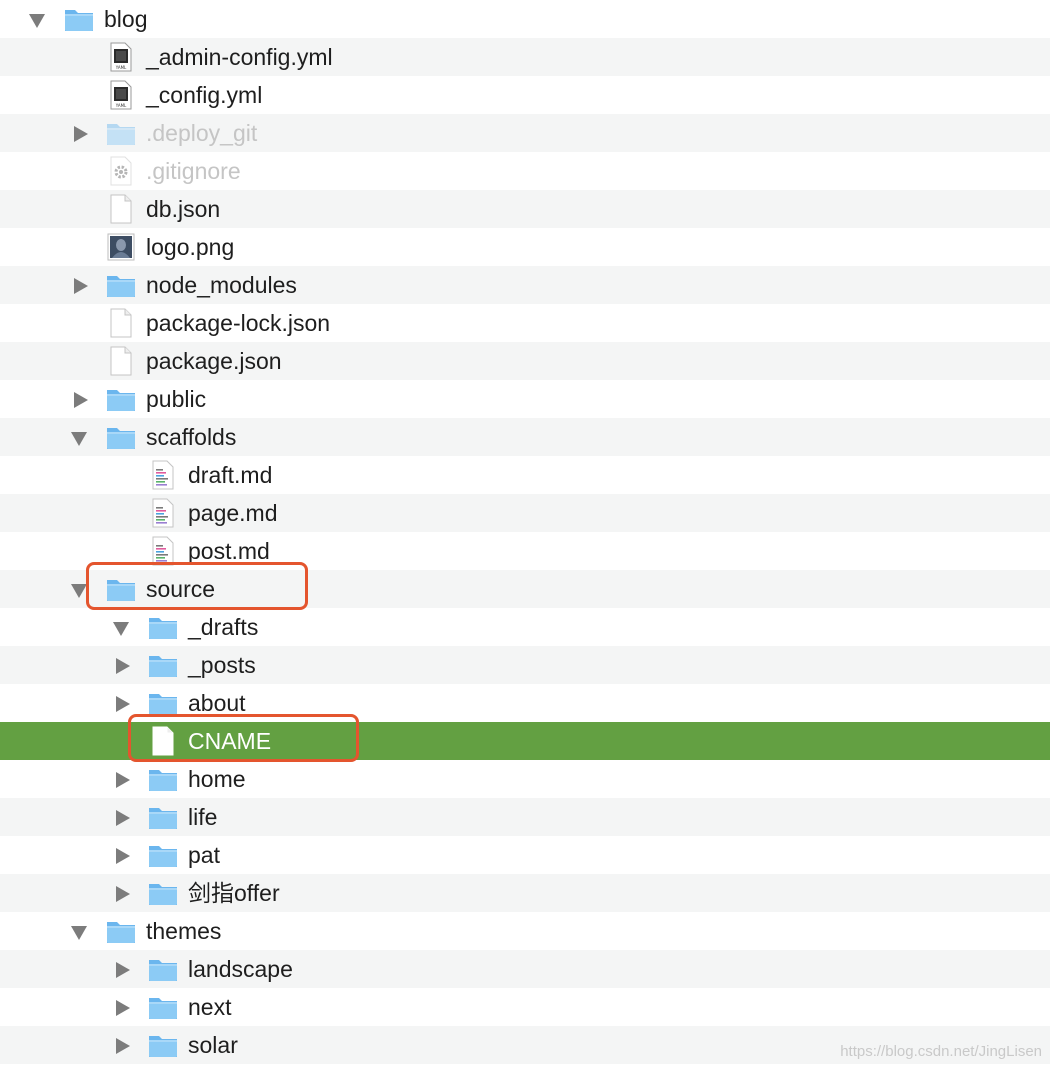 This screenshot has height=1070, width=1050. What do you see at coordinates (525, 247) in the screenshot?
I see `file-row-6: logo.png` at bounding box center [525, 247].